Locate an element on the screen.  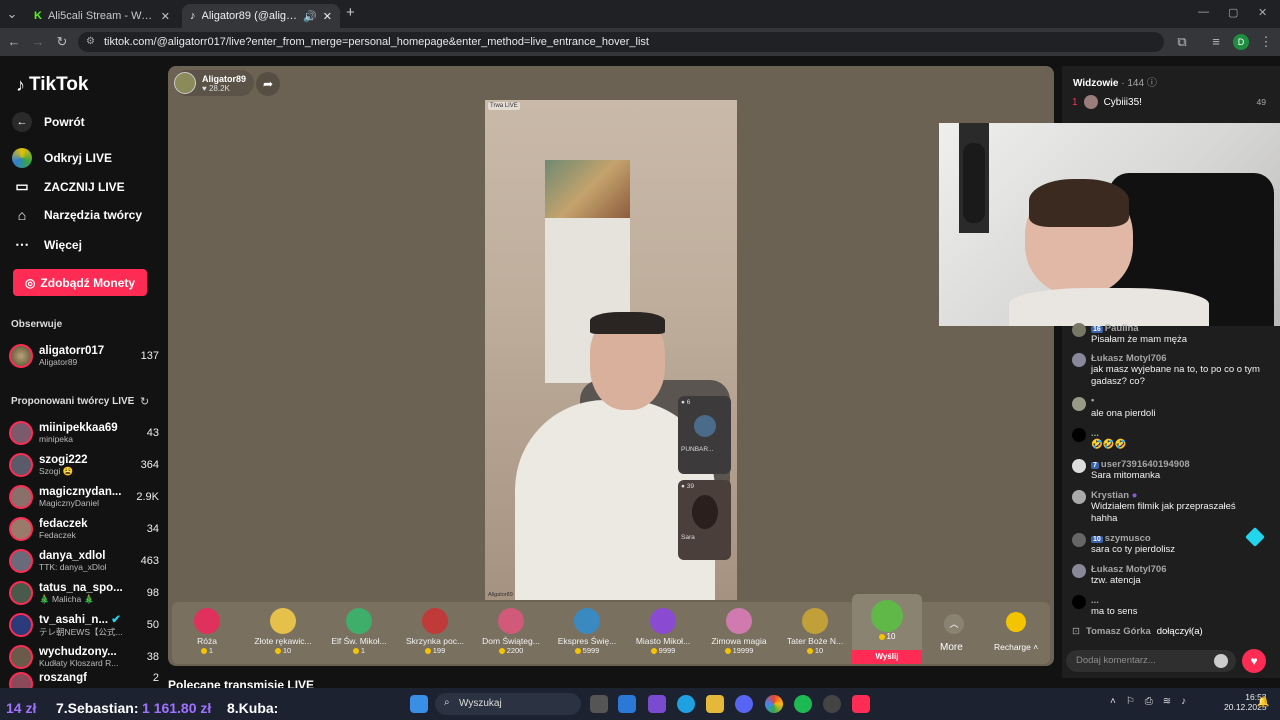
extensions-icon: ⧉ is located at coordinates (1182, 42).